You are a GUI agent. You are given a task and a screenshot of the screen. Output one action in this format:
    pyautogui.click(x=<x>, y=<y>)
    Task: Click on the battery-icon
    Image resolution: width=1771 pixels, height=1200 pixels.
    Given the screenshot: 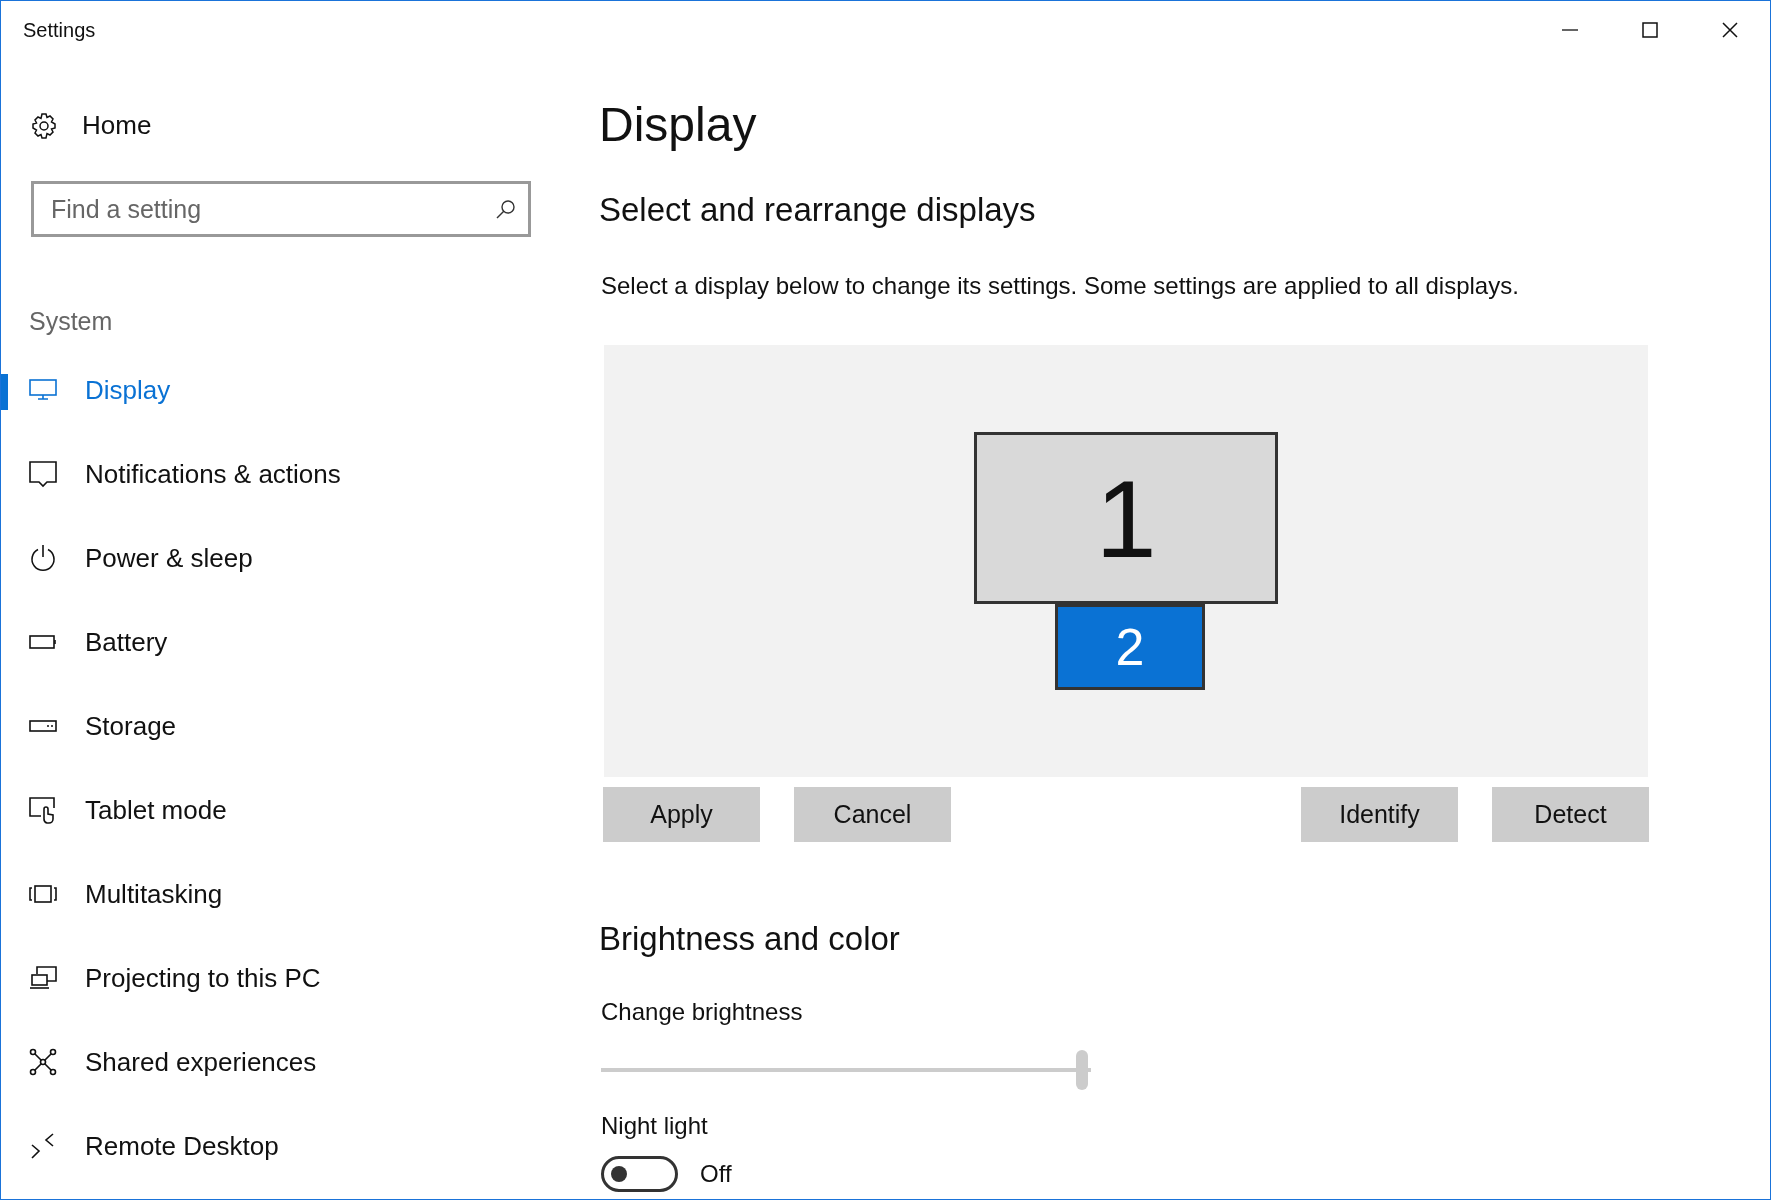 What is the action you would take?
    pyautogui.click(x=43, y=642)
    